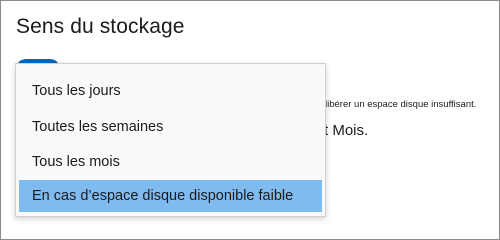 This screenshot has height=240, width=500. Describe the element at coordinates (98, 127) in the screenshot. I see `menu-item-label: Toutes les semaines` at that location.